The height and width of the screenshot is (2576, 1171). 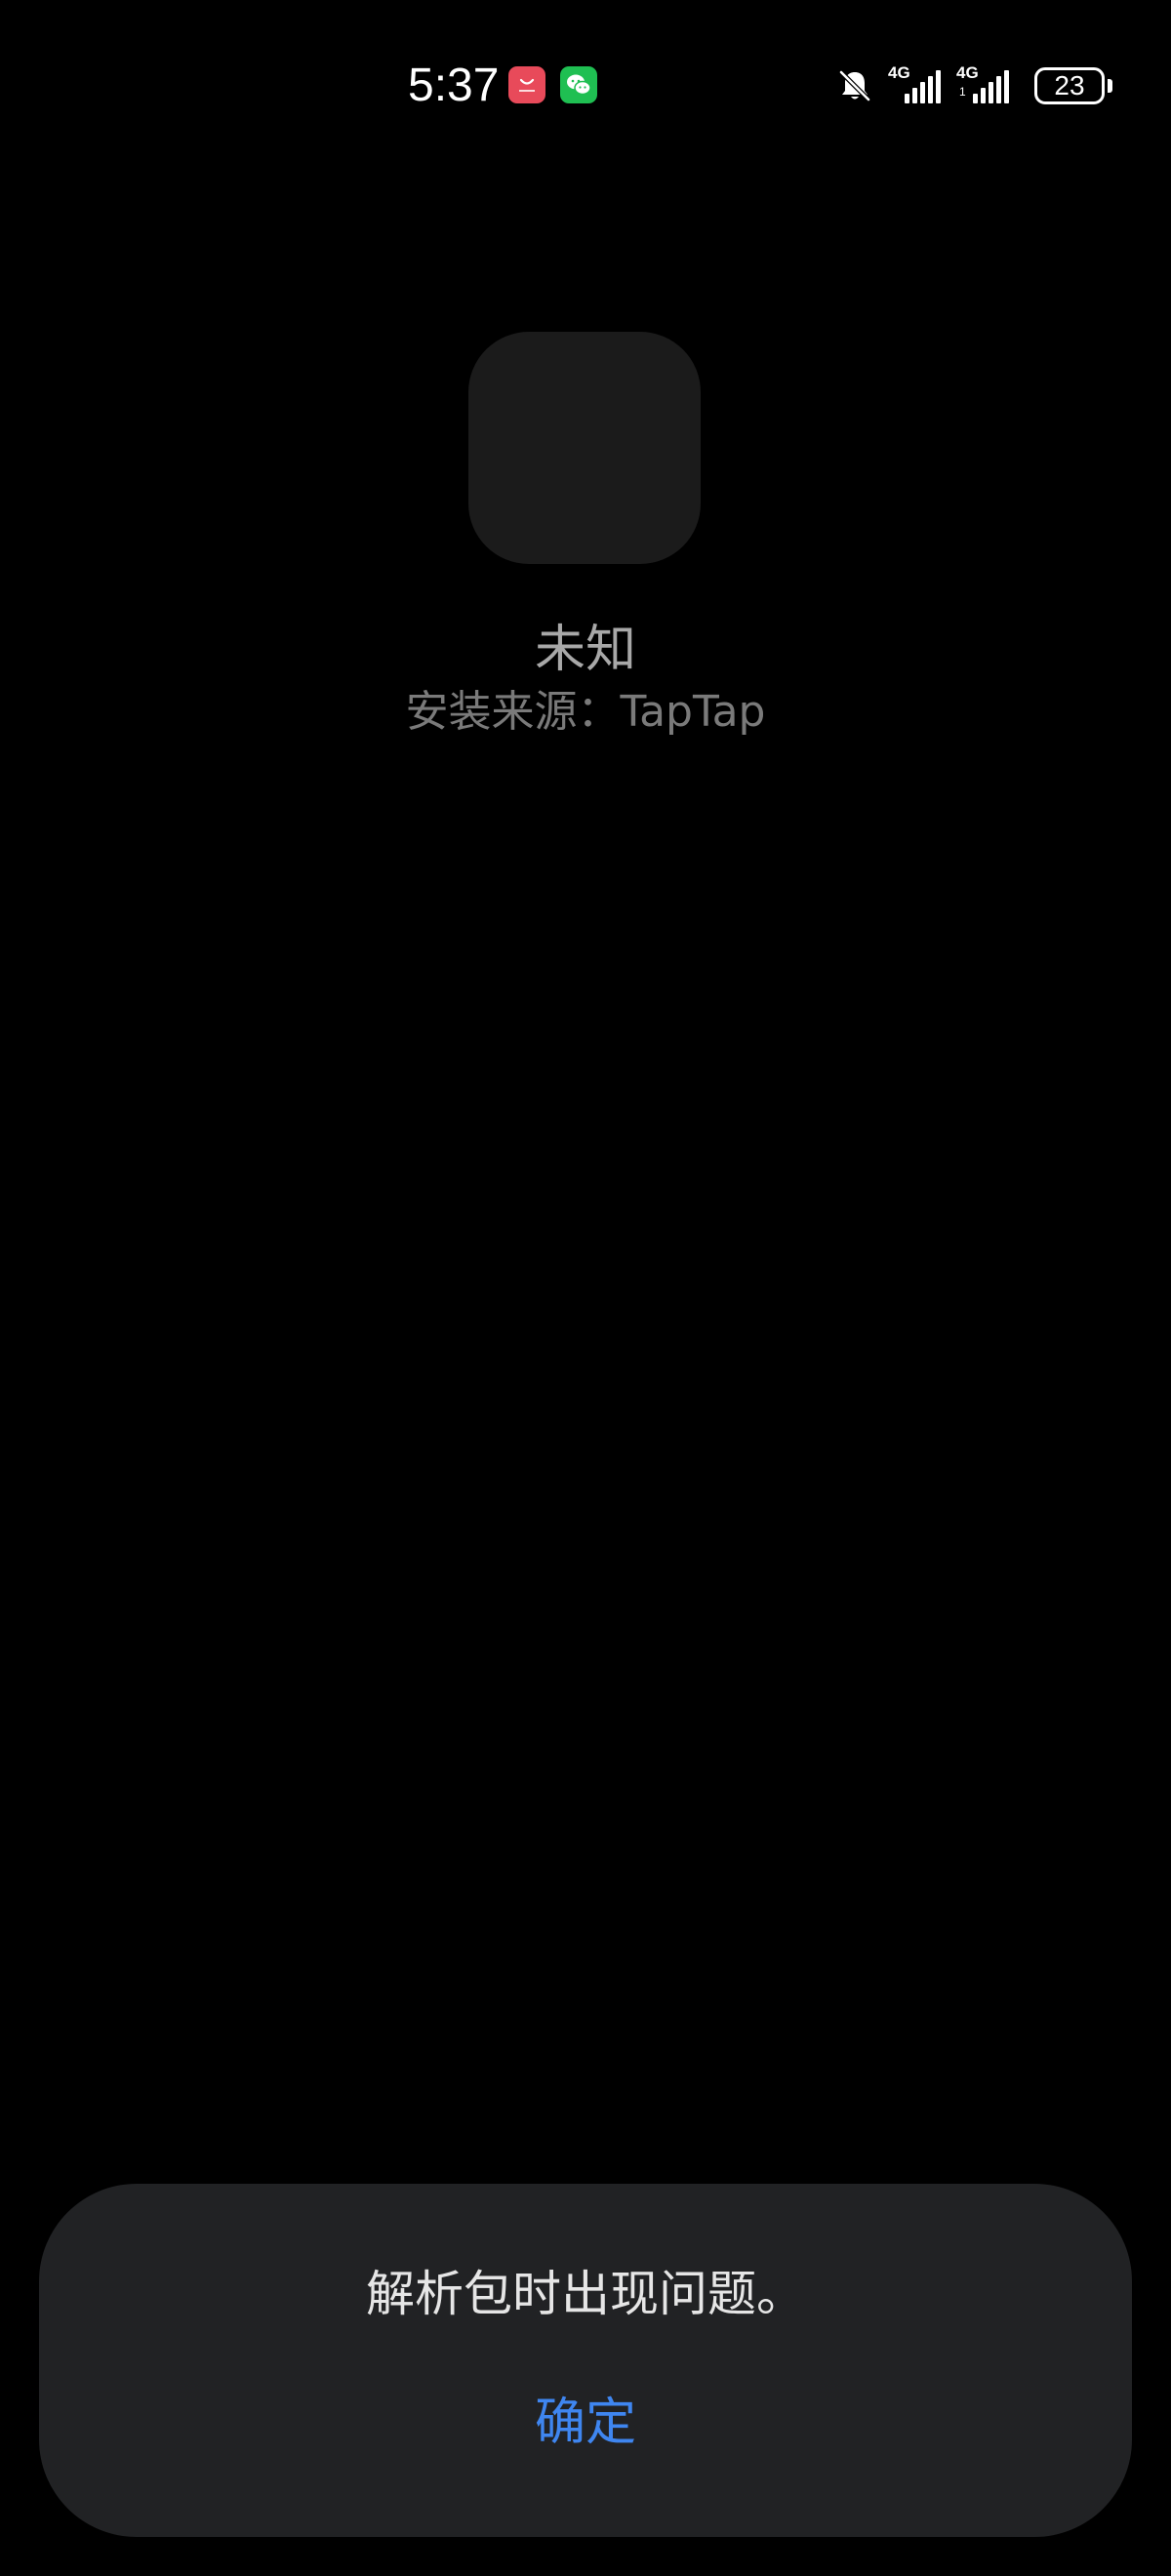 What do you see at coordinates (1110, 86) in the screenshot?
I see `battery-terminal` at bounding box center [1110, 86].